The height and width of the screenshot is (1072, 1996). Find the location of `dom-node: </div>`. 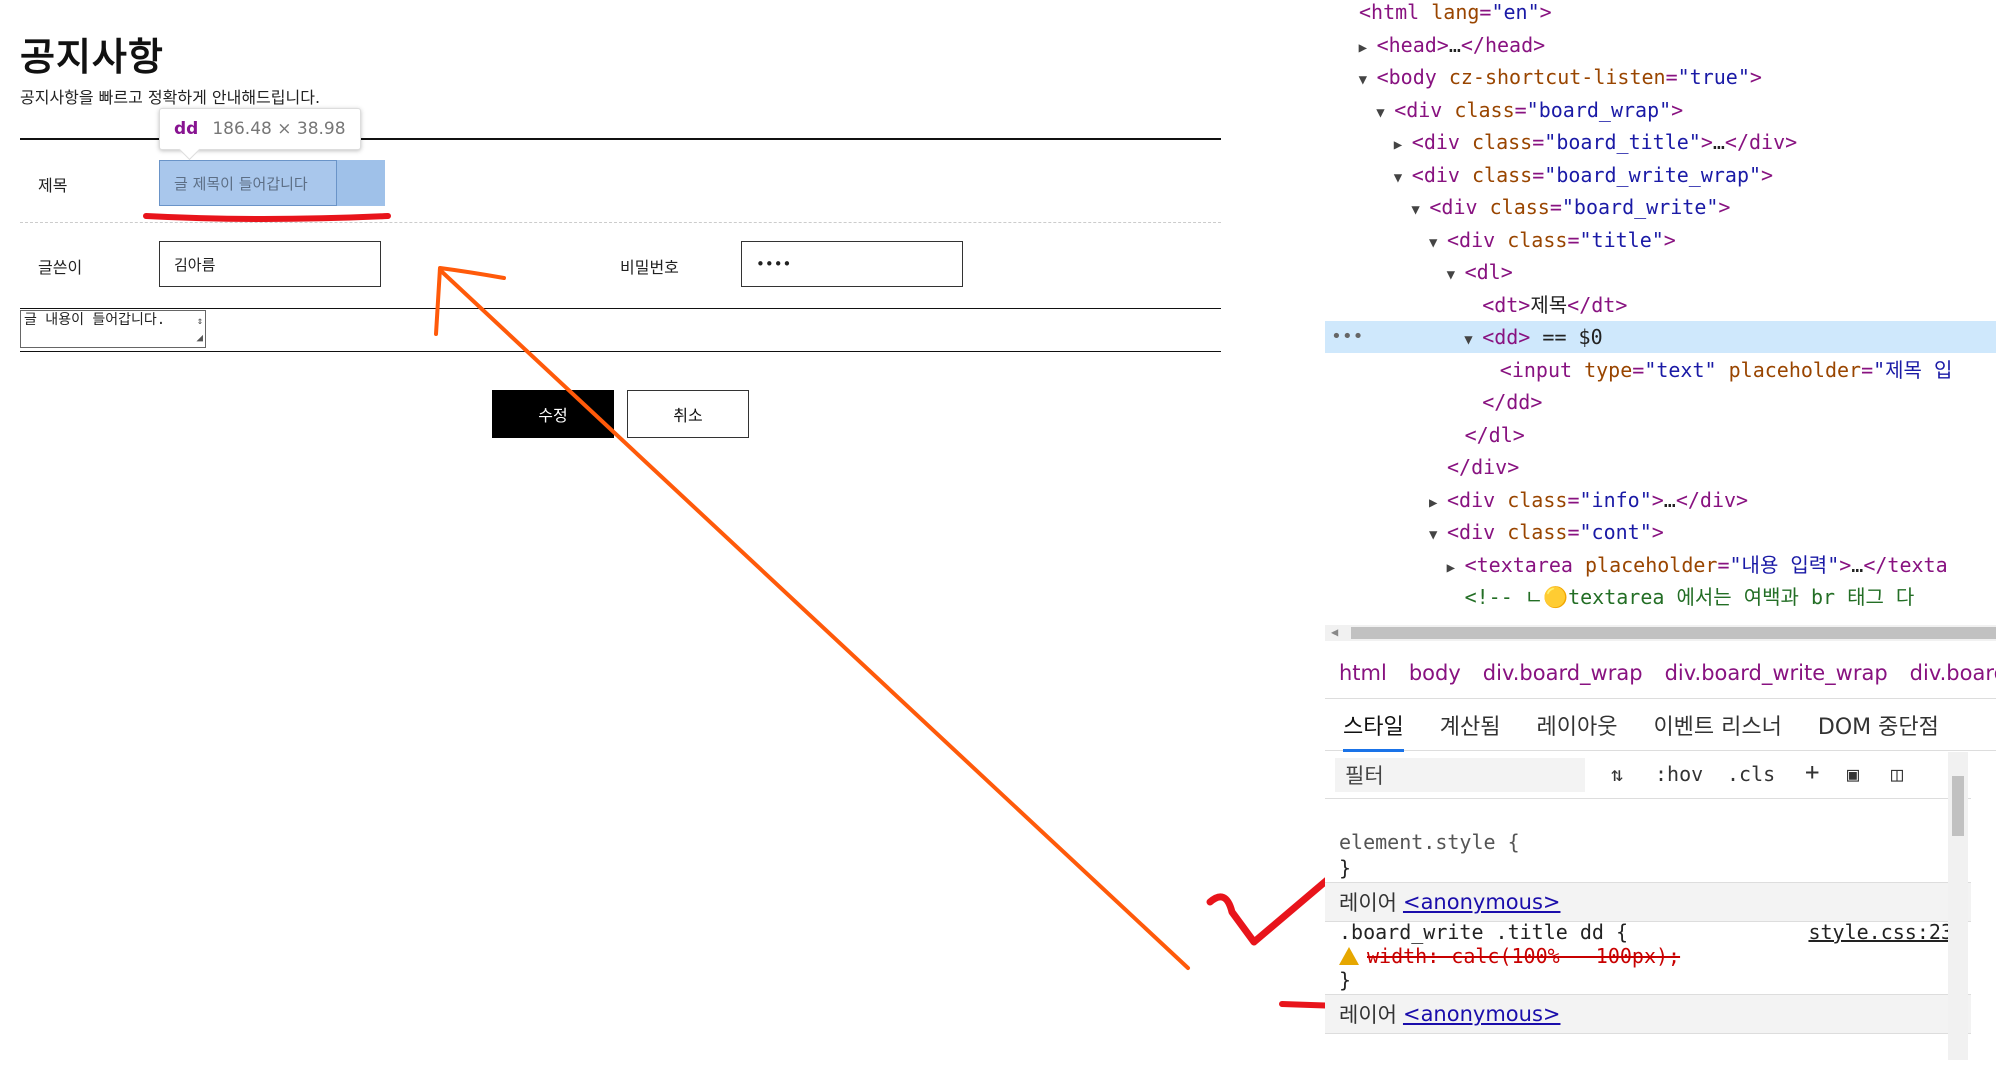

dom-node: </div> is located at coordinates (1660, 467).